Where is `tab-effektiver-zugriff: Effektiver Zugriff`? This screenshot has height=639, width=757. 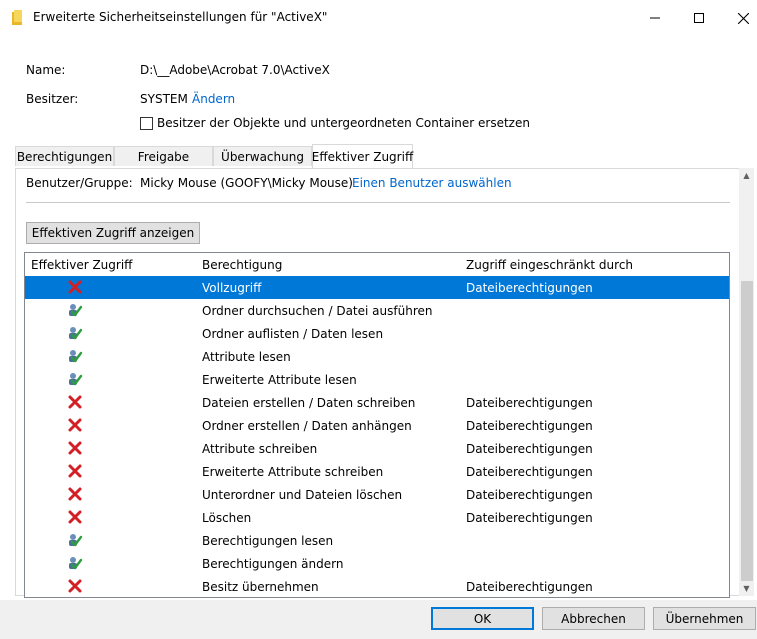 tab-effektiver-zugriff: Effektiver Zugriff is located at coordinates (362, 156).